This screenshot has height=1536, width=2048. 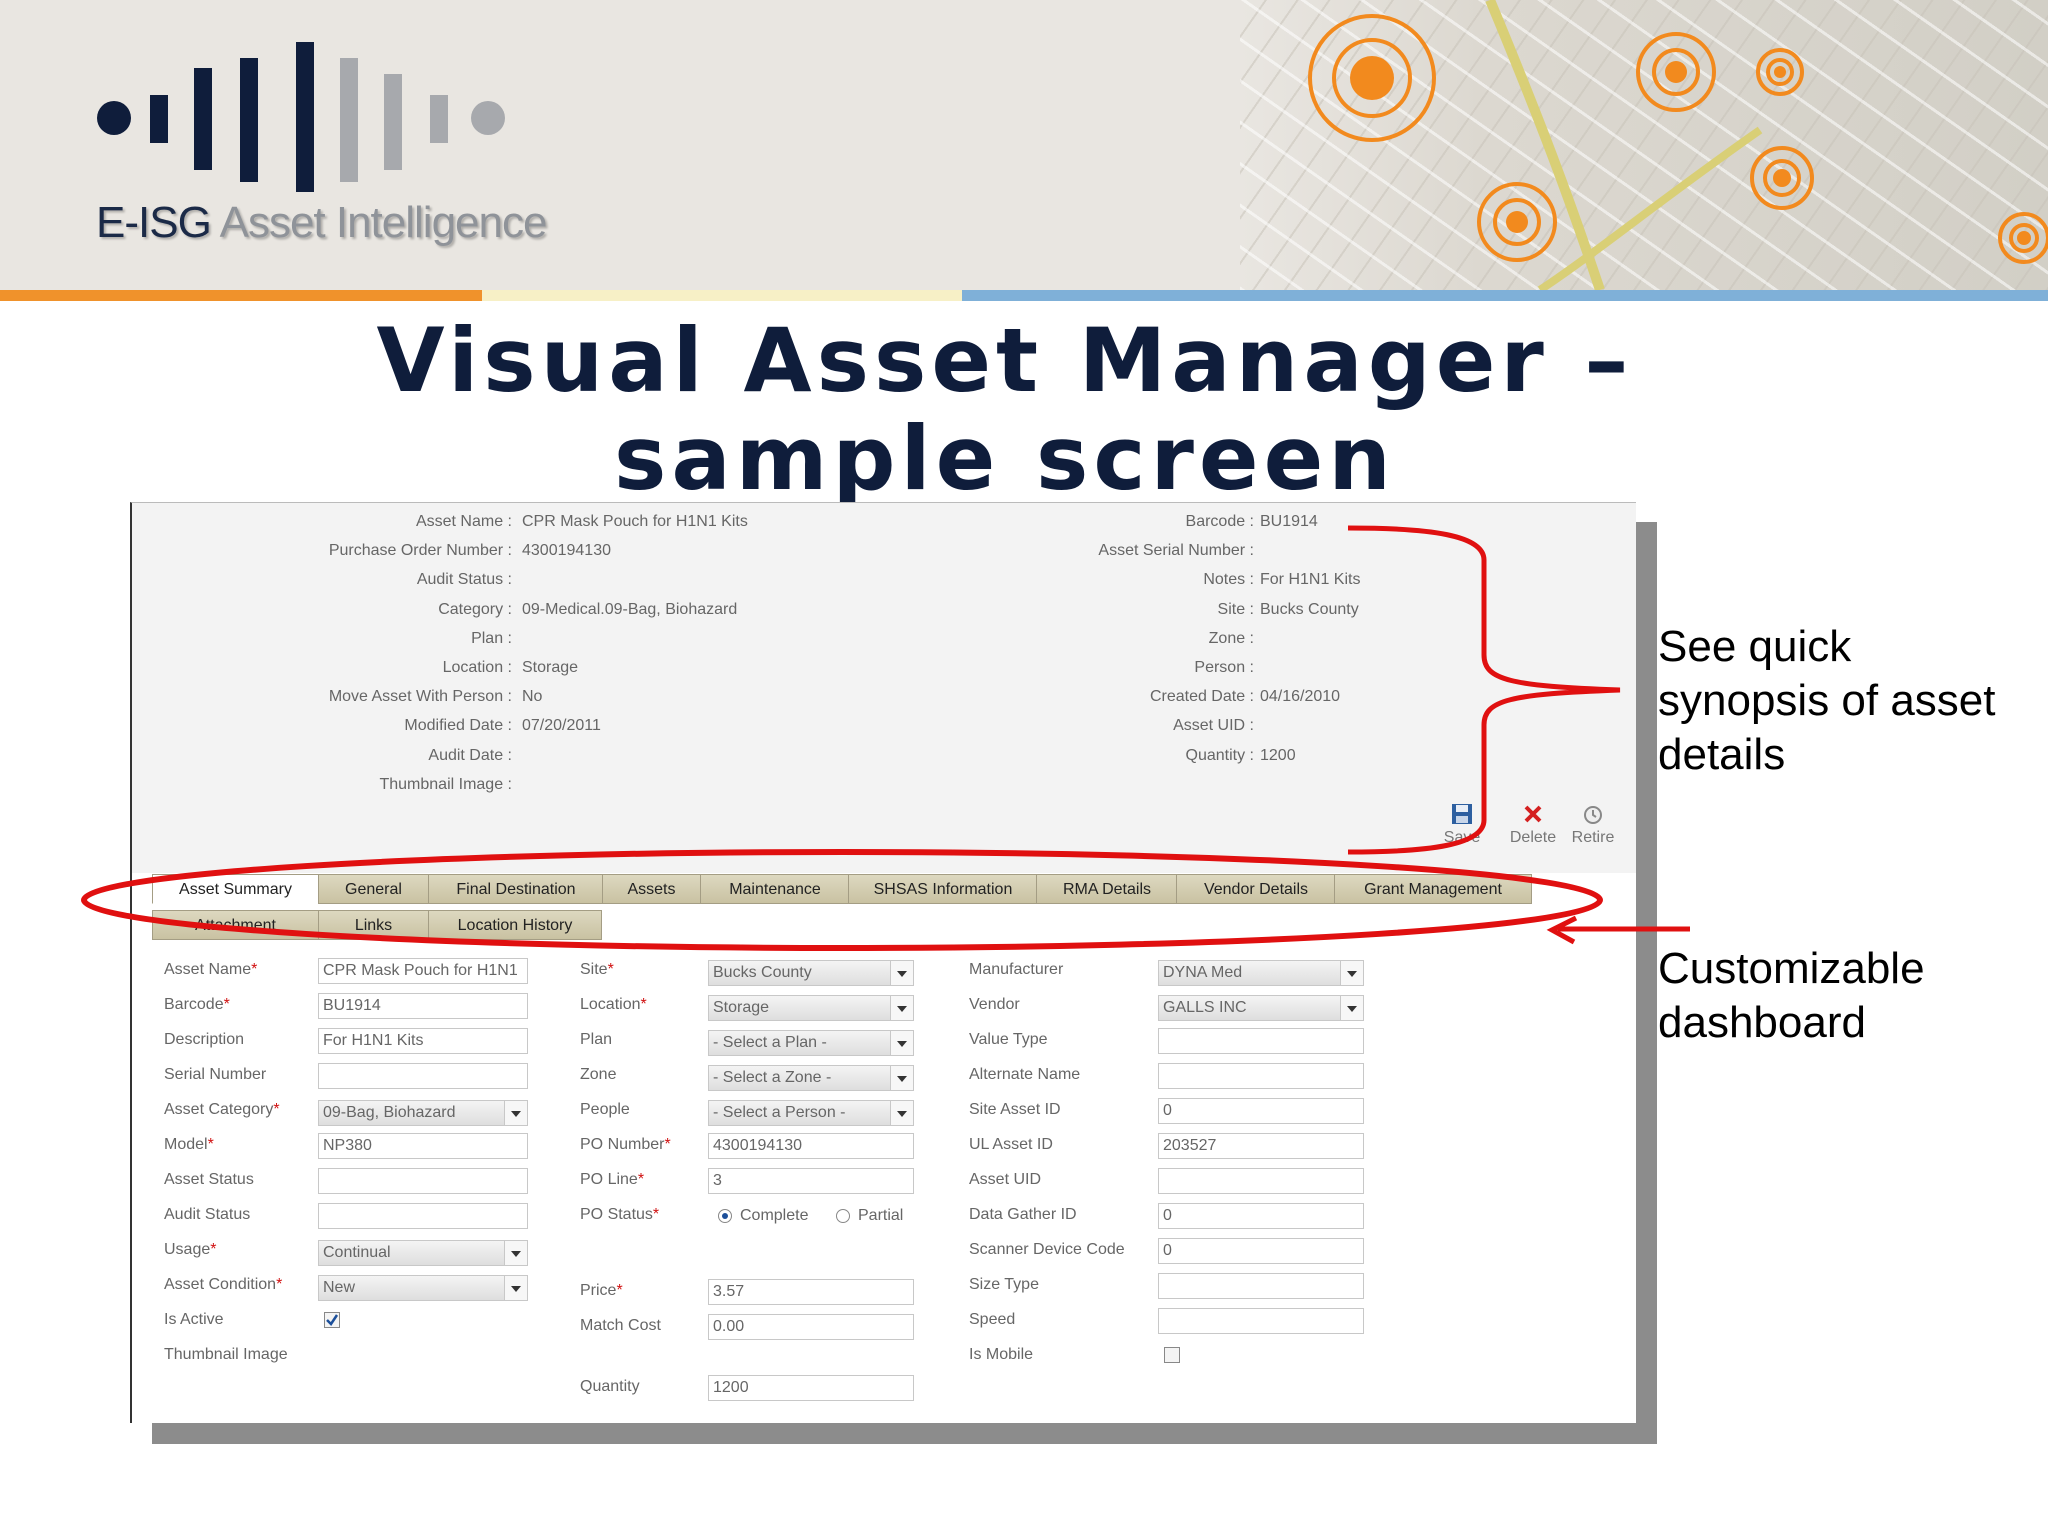 What do you see at coordinates (779, 1112) in the screenshot?
I see `select-value: - Select a Person -` at bounding box center [779, 1112].